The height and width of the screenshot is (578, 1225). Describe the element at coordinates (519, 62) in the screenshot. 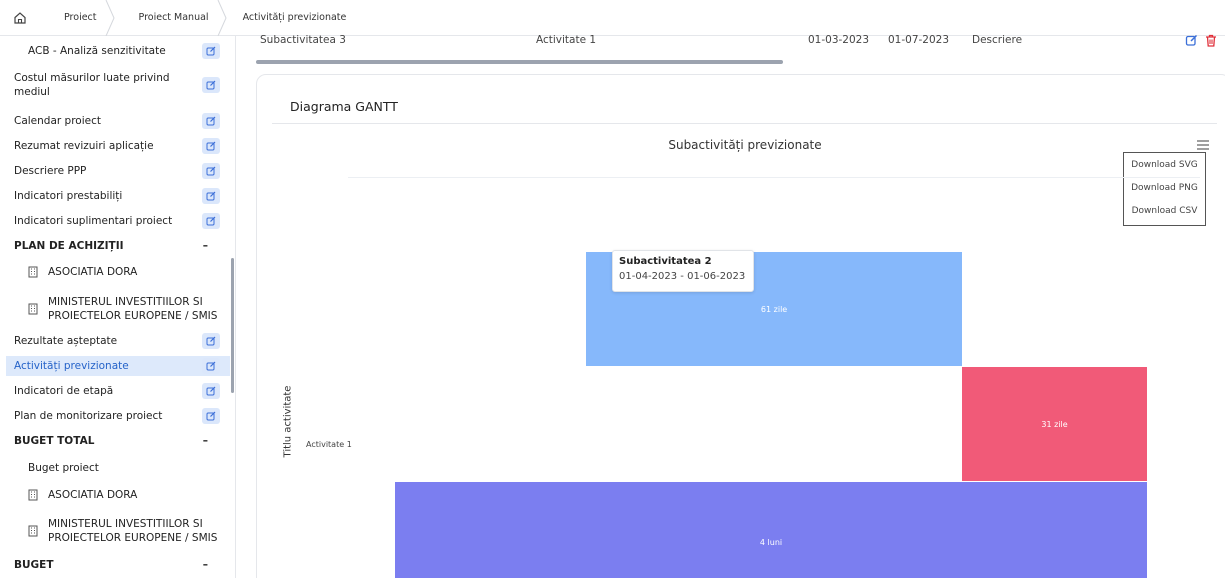

I see `table-horizontal-scrollbar` at that location.